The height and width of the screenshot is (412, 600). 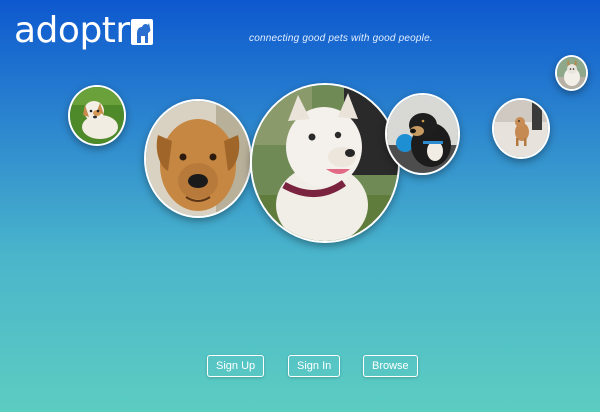 What do you see at coordinates (236, 366) in the screenshot?
I see `sign-up-button: Sign Up` at bounding box center [236, 366].